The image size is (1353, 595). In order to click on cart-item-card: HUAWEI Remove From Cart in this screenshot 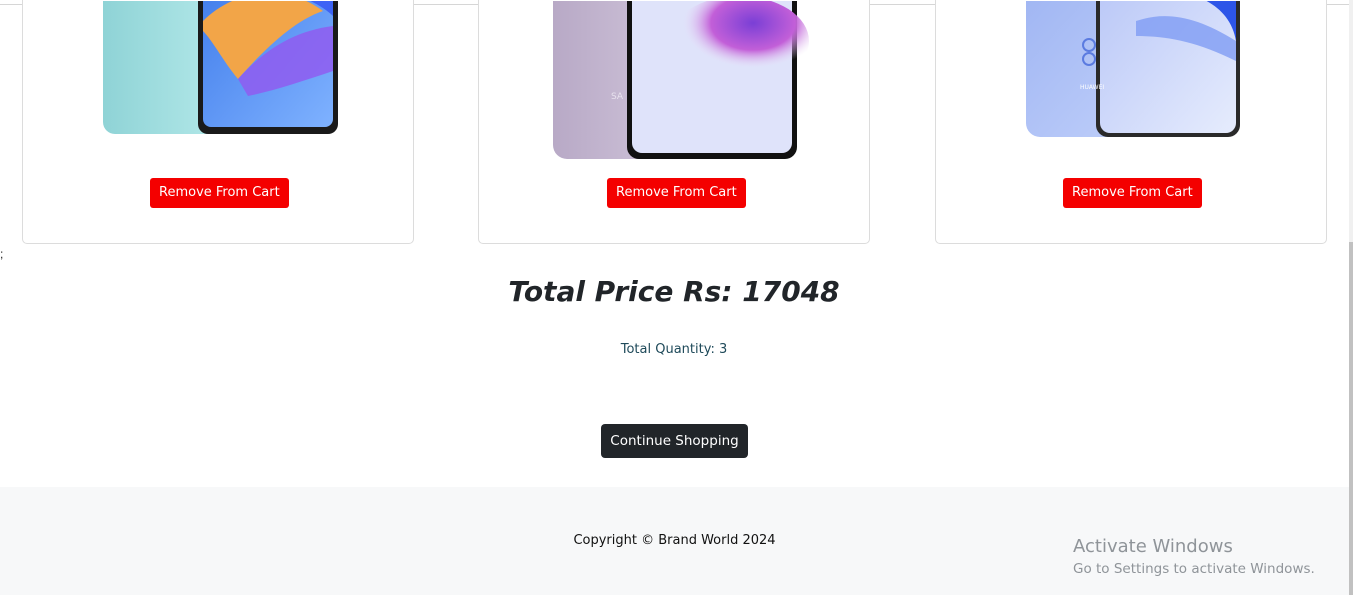, I will do `click(1131, 122)`.